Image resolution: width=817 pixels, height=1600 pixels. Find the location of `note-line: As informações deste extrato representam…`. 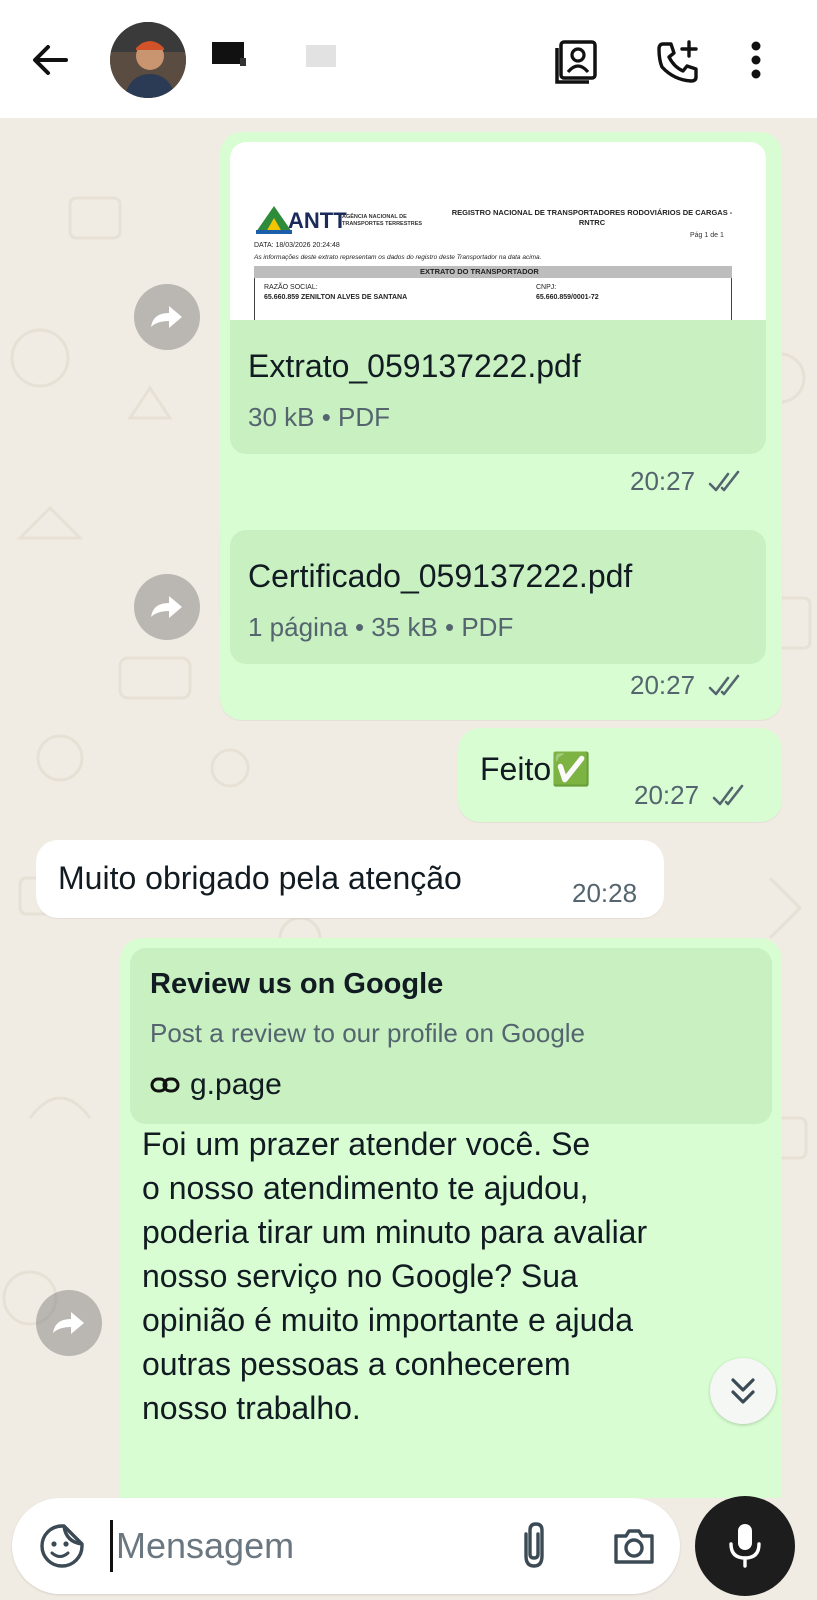

note-line: As informações deste extrato representam… is located at coordinates (398, 257).